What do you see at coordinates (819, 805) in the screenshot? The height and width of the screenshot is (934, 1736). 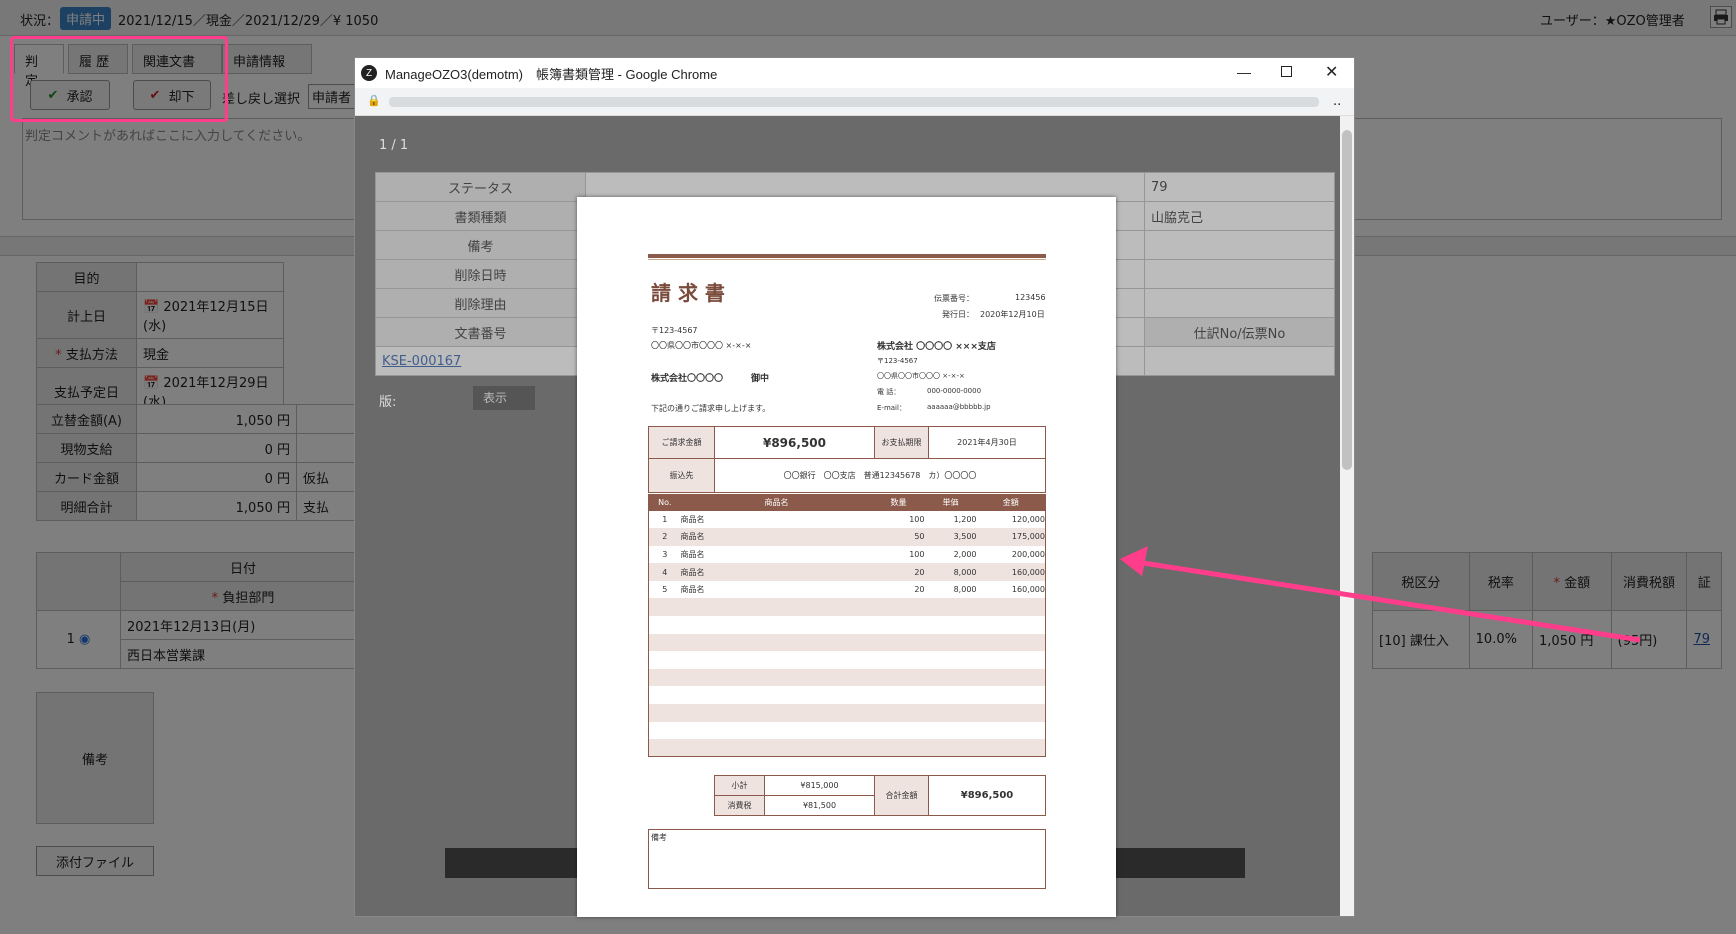 I see `tax-value: ¥81,500` at bounding box center [819, 805].